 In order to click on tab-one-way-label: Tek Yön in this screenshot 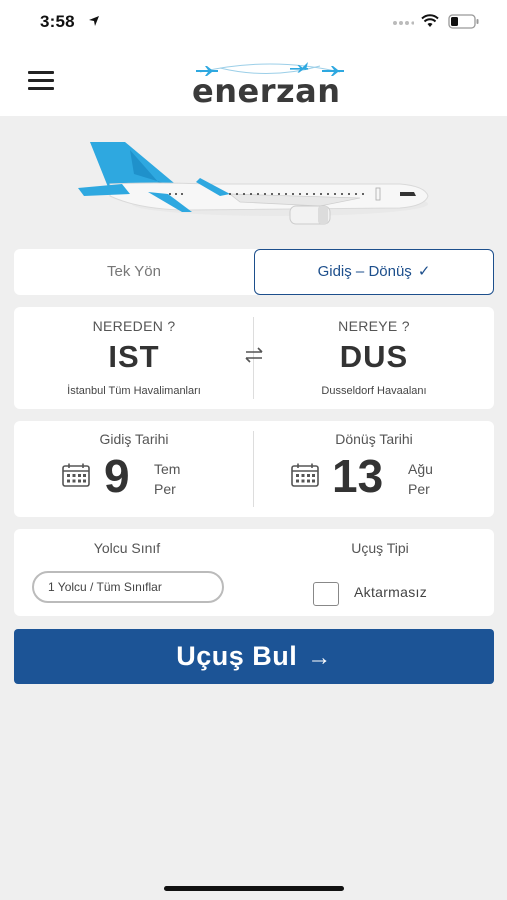, I will do `click(134, 271)`.